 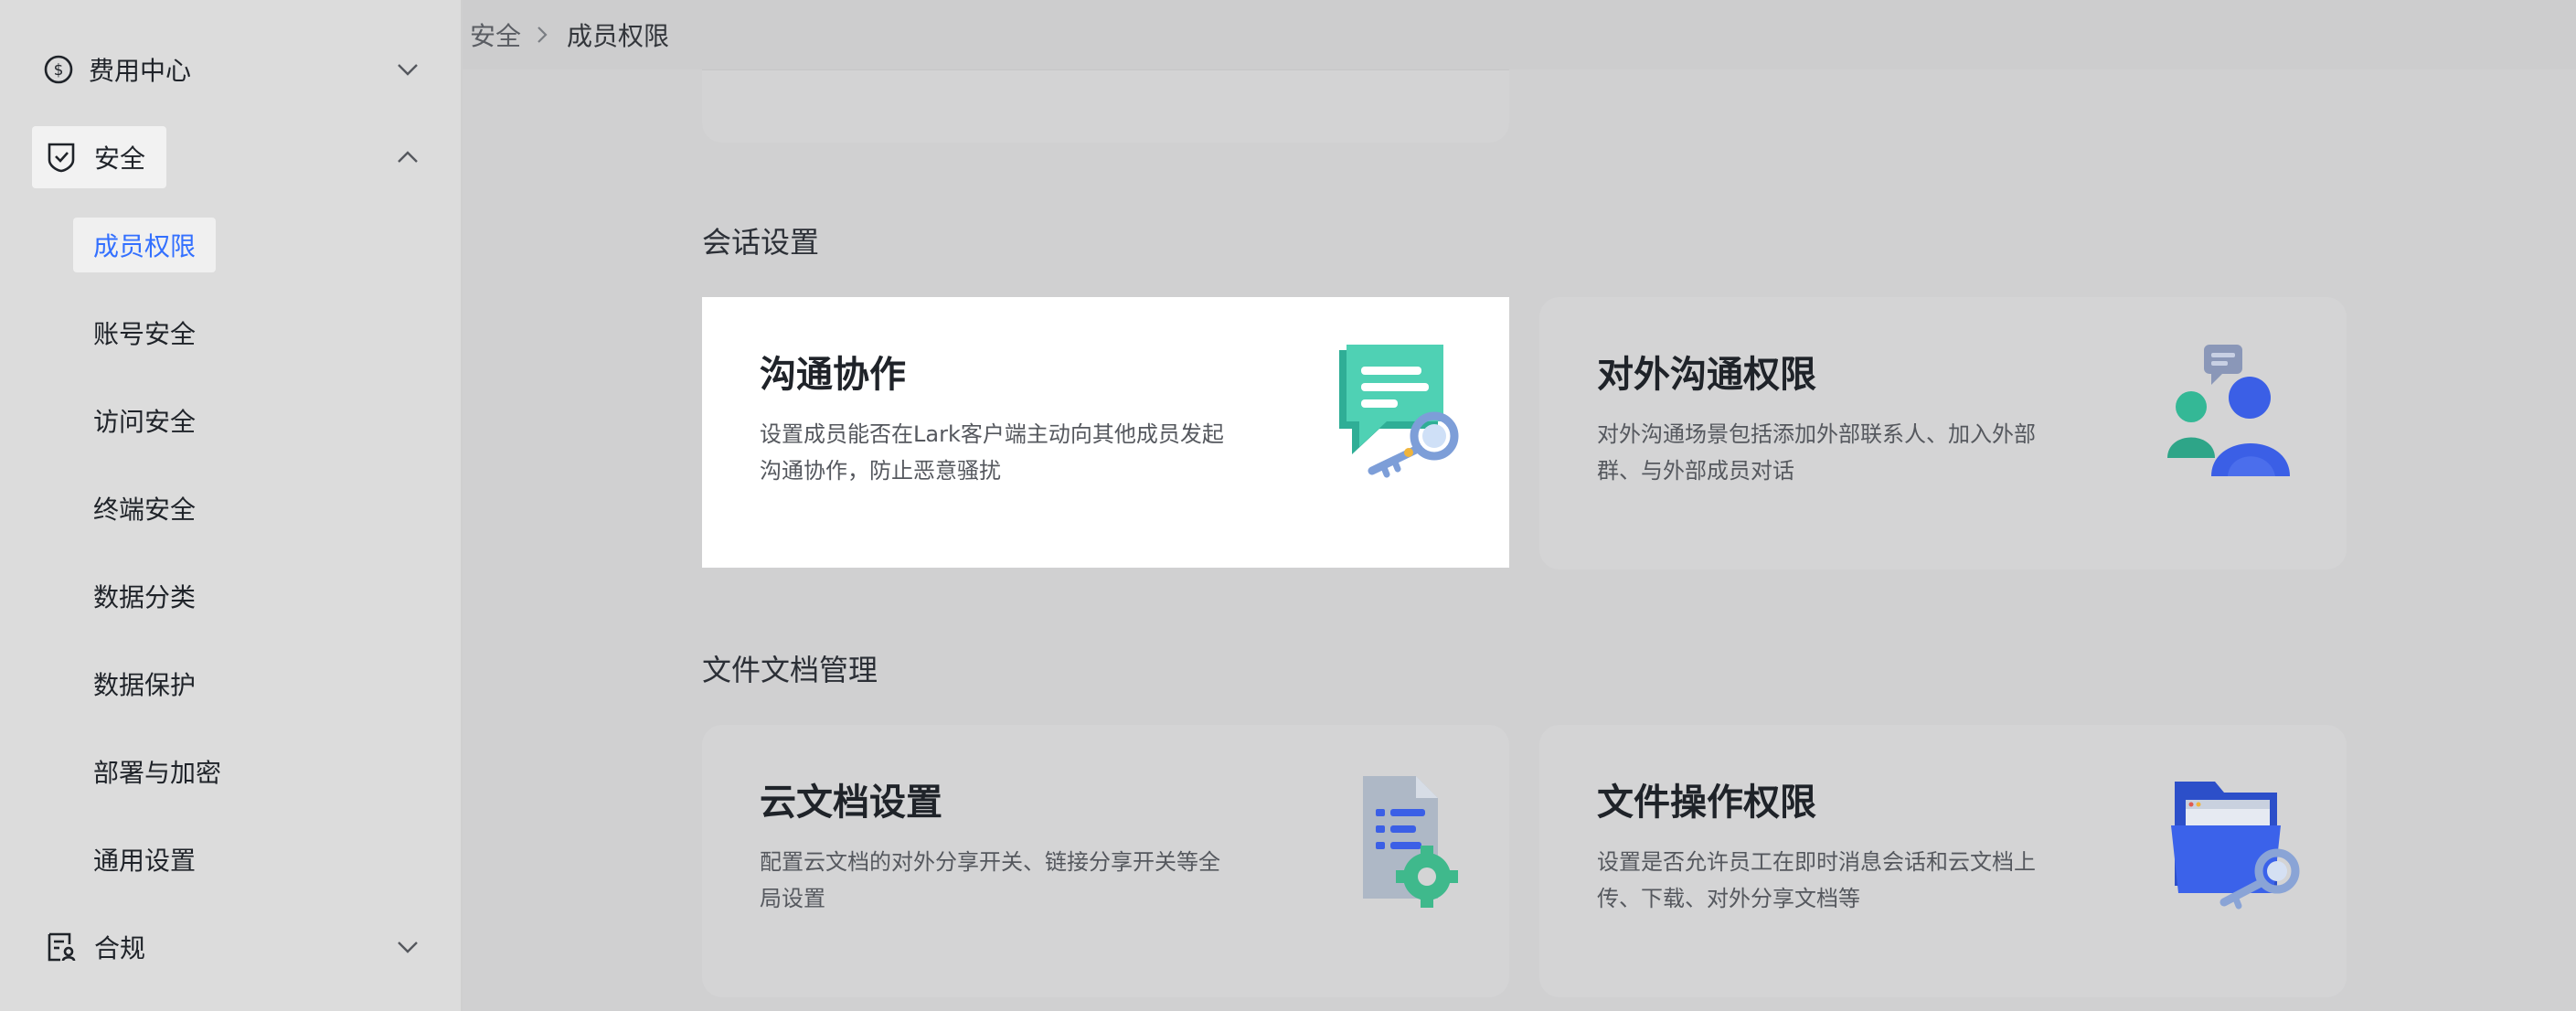 I want to click on card-cloud-doc-settings: 云文档设置 配置云文档的对外分享开关、链接分享开关等全局设置, so click(x=1105, y=861).